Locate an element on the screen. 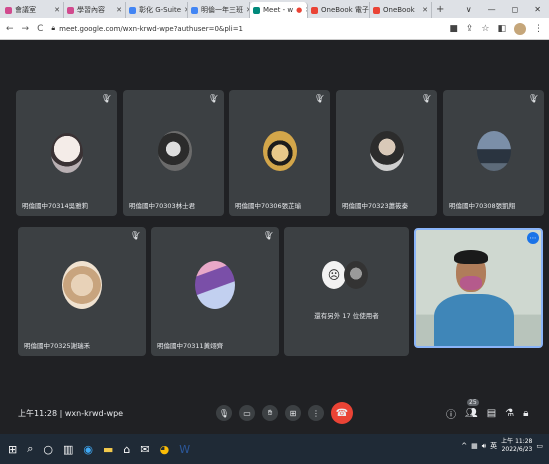 This screenshot has width=549, height=464. volume-icon: 🔊︎ is located at coordinates (484, 446).